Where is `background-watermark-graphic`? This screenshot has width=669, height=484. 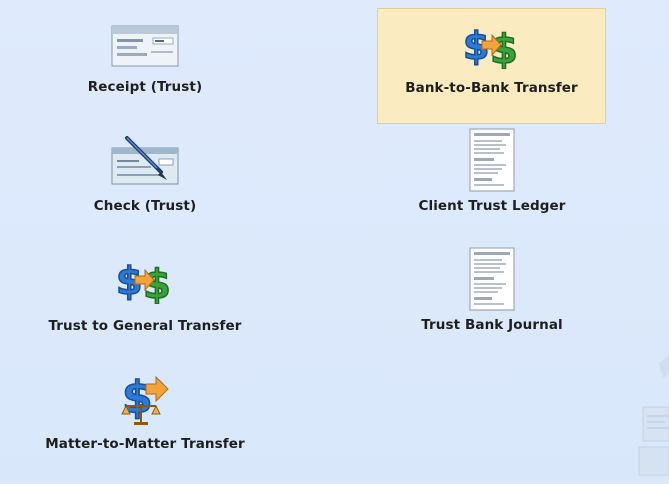 background-watermark-graphic is located at coordinates (652, 417).